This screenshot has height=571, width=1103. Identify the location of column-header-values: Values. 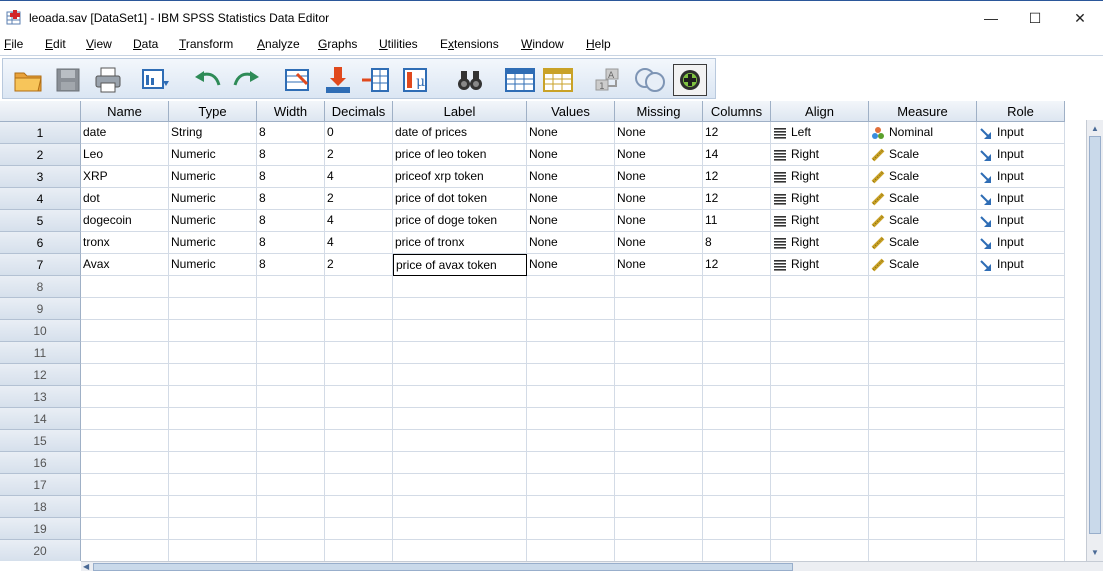
(571, 111).